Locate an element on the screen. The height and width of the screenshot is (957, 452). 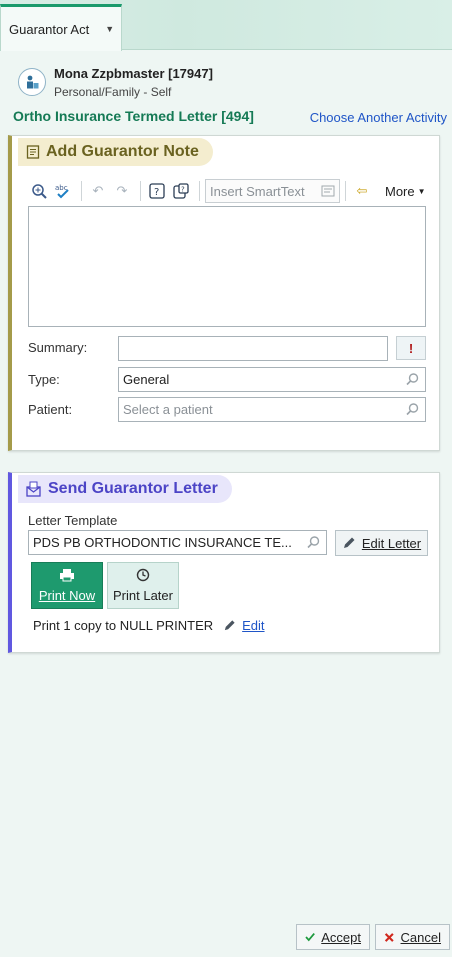
patient-icon is located at coordinates (32, 82).